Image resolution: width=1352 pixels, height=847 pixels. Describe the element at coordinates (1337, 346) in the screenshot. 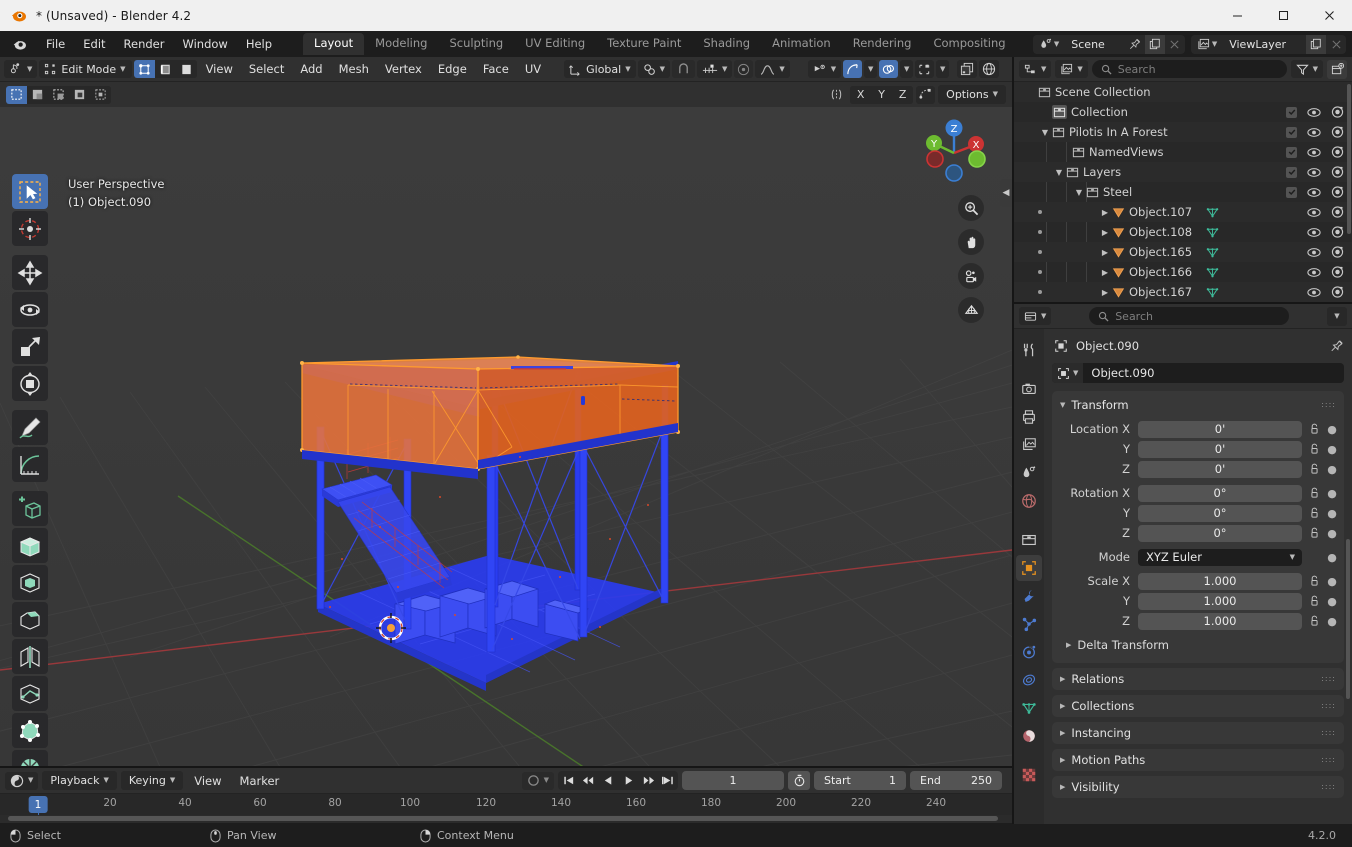

I see `pin-icon` at that location.